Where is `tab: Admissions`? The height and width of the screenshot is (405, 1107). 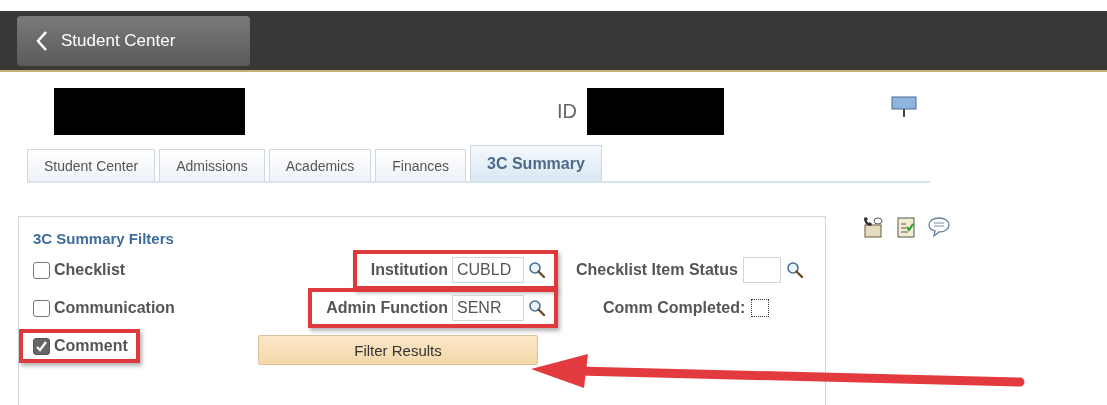 tab: Admissions is located at coordinates (212, 165).